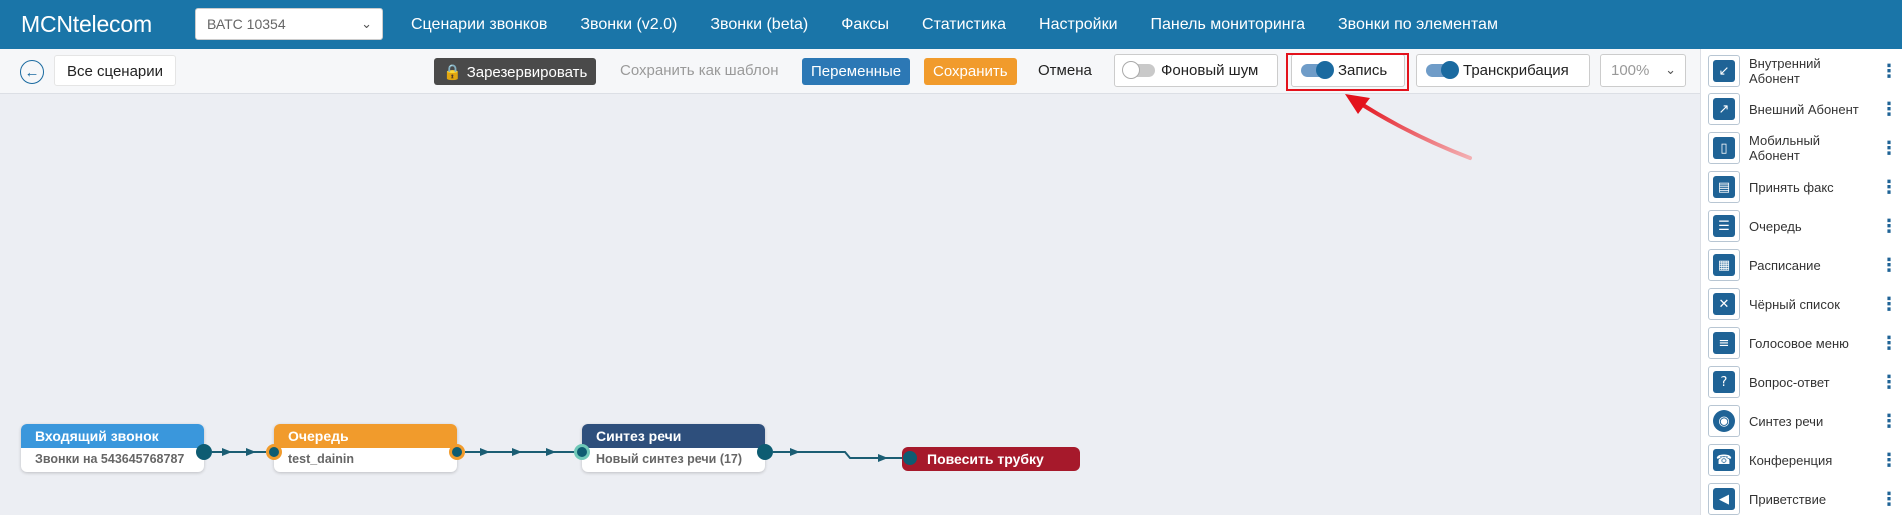 This screenshot has height=515, width=1902. I want to click on queue-icon: ☰, so click(1724, 226).